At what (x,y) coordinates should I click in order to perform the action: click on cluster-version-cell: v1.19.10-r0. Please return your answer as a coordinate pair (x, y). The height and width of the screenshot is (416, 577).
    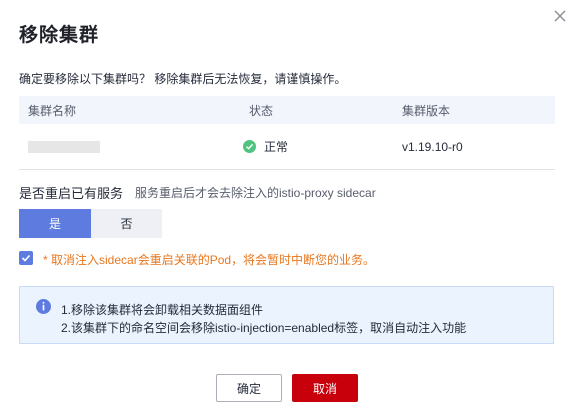
    Looking at the image, I should click on (432, 146).